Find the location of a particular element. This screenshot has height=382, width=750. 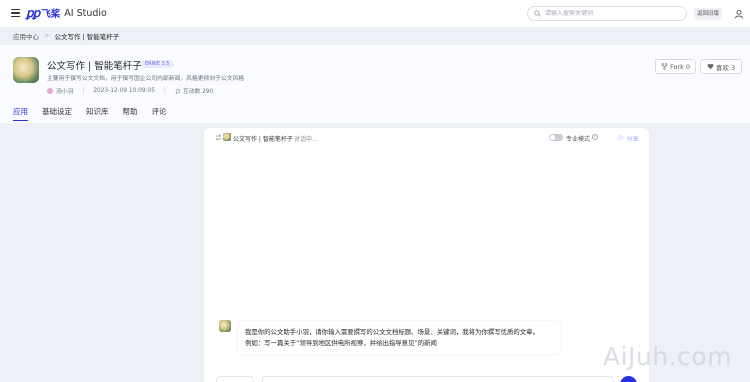

top-navigation-bar: ꝑꝑ 飞桨 AI Studio 返回旧版 is located at coordinates (375, 14).